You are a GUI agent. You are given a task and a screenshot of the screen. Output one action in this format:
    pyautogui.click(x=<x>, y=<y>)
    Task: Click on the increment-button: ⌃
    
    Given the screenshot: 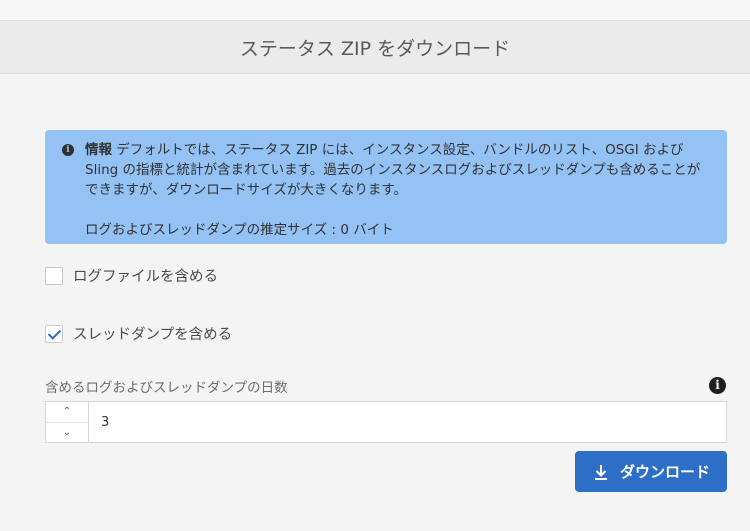 What is the action you would take?
    pyautogui.click(x=67, y=412)
    